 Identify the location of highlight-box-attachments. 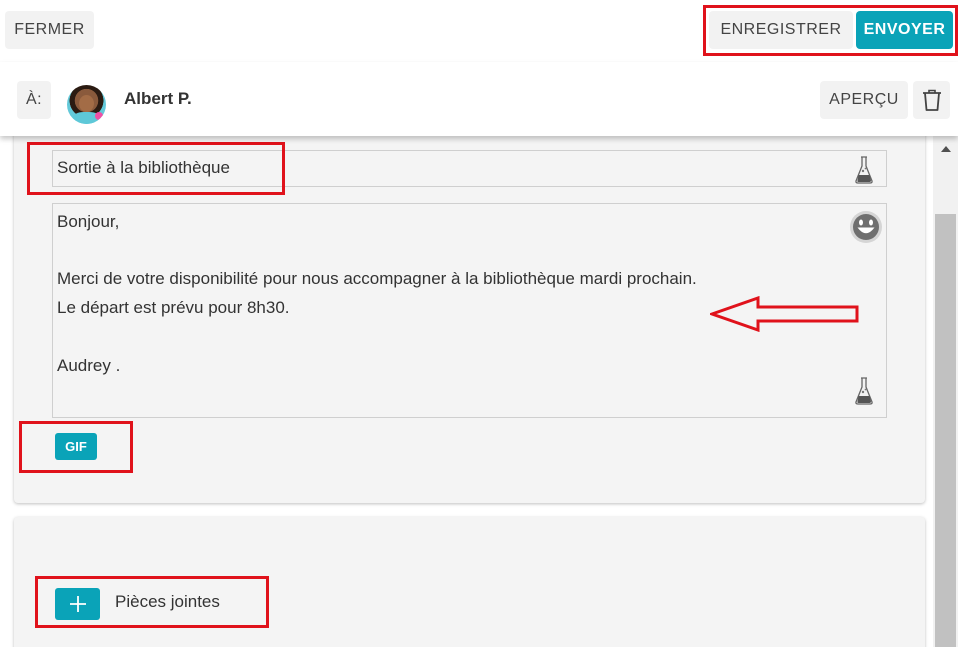
(152, 602).